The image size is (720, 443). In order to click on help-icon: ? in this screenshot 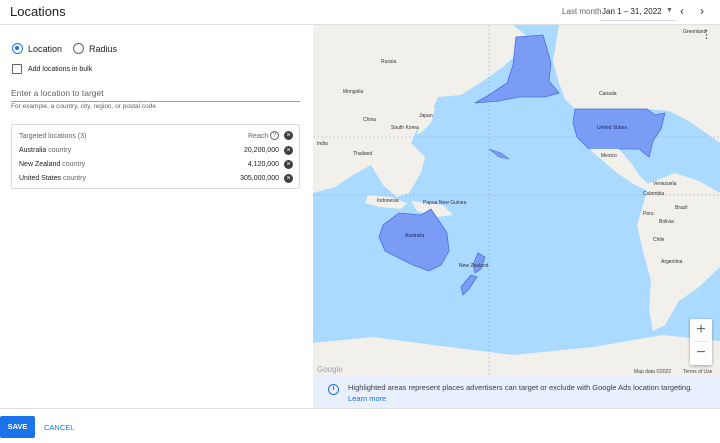, I will do `click(274, 135)`.